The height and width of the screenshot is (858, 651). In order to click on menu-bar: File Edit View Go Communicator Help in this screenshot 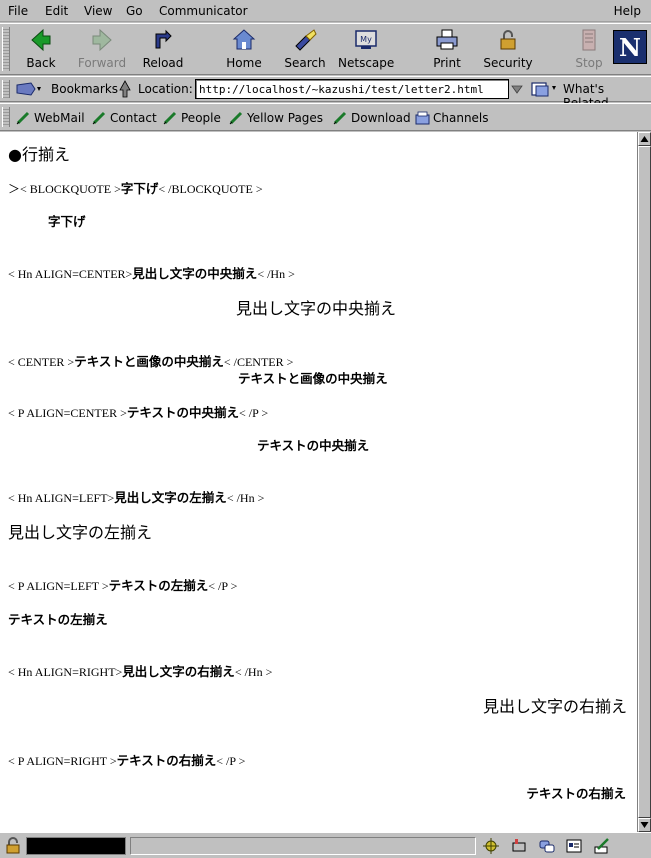, I will do `click(325, 11)`.